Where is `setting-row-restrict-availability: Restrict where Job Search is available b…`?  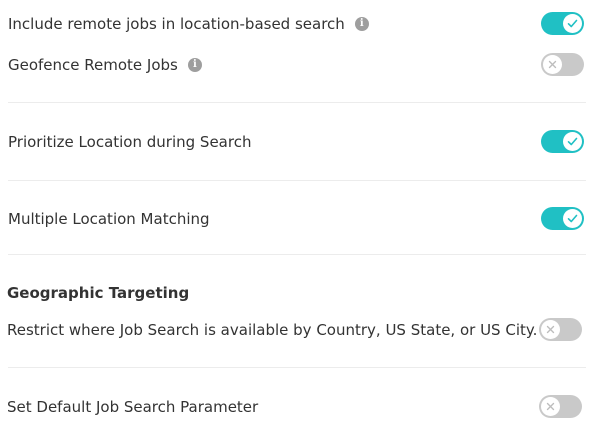
setting-row-restrict-availability: Restrict where Job Search is available b… is located at coordinates (294, 329).